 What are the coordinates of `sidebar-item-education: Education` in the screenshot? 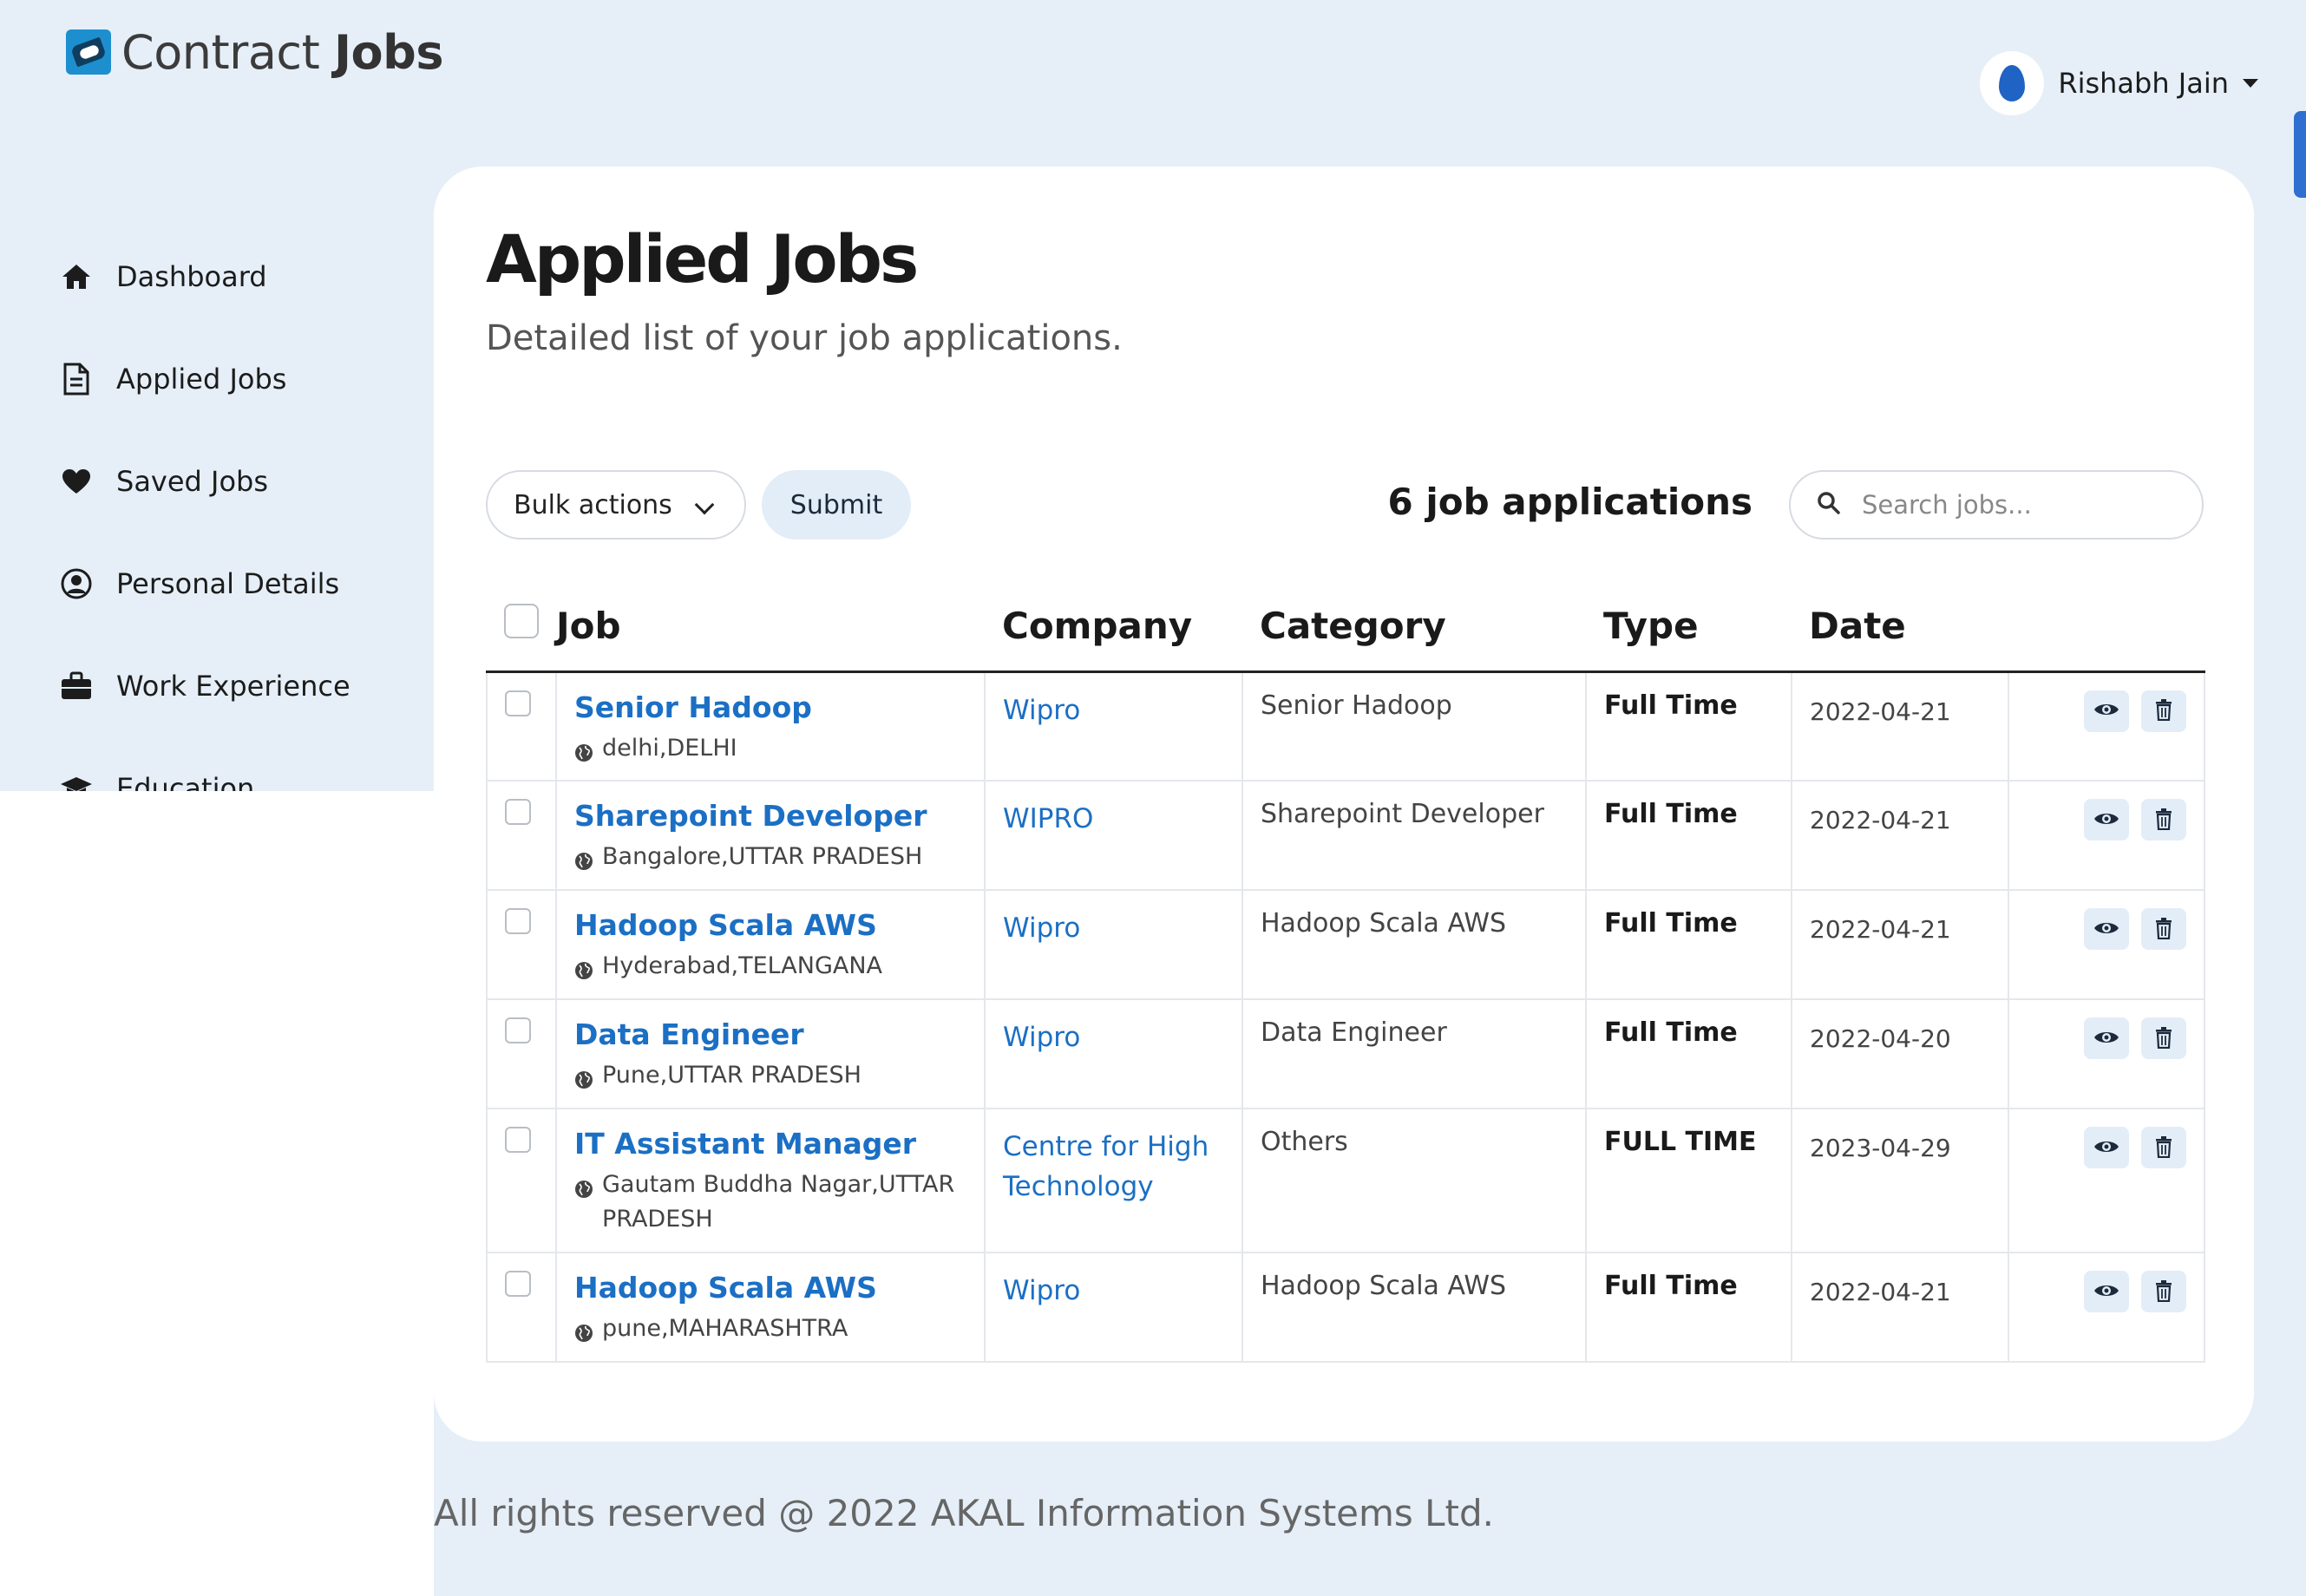 It's located at (241, 777).